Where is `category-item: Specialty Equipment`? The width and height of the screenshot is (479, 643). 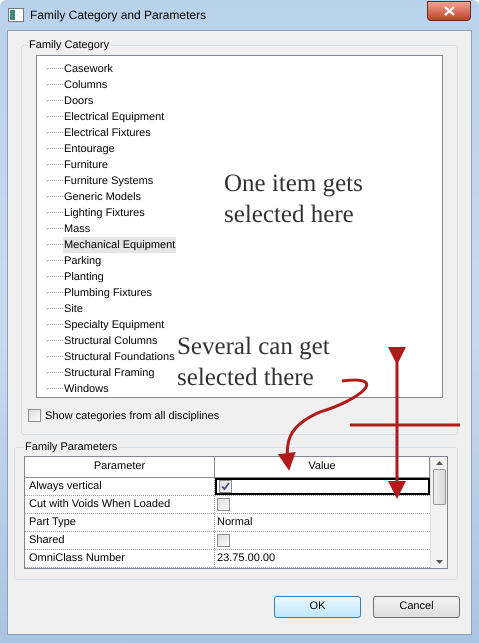 category-item: Specialty Equipment is located at coordinates (114, 324).